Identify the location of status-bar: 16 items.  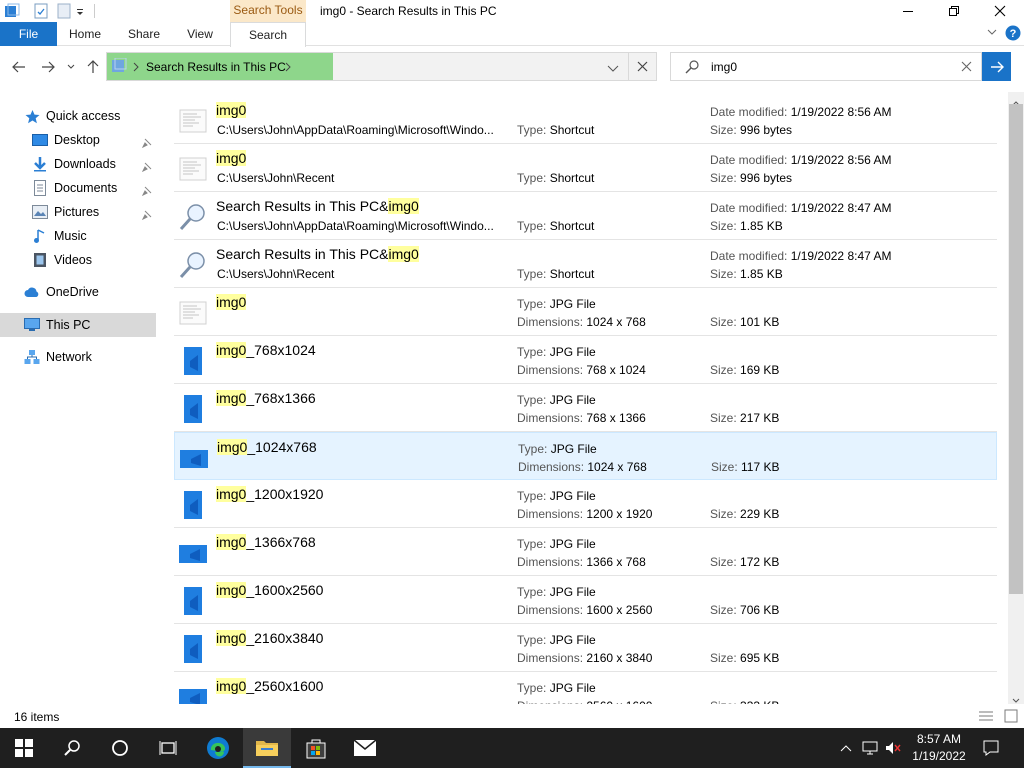
(512, 717).